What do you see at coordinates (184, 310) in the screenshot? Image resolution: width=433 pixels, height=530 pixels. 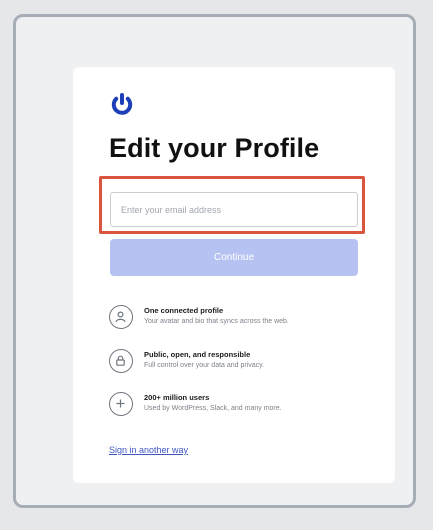 I see `feature-title: One connected profile` at bounding box center [184, 310].